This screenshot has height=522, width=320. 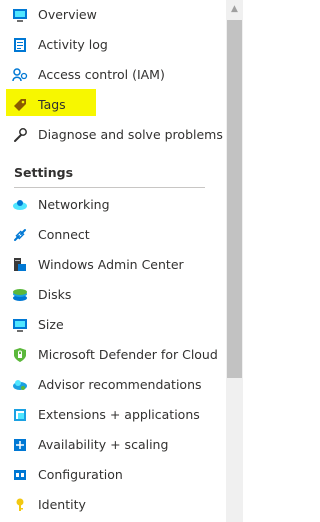 I want to click on disks-icon, so click(x=20, y=295).